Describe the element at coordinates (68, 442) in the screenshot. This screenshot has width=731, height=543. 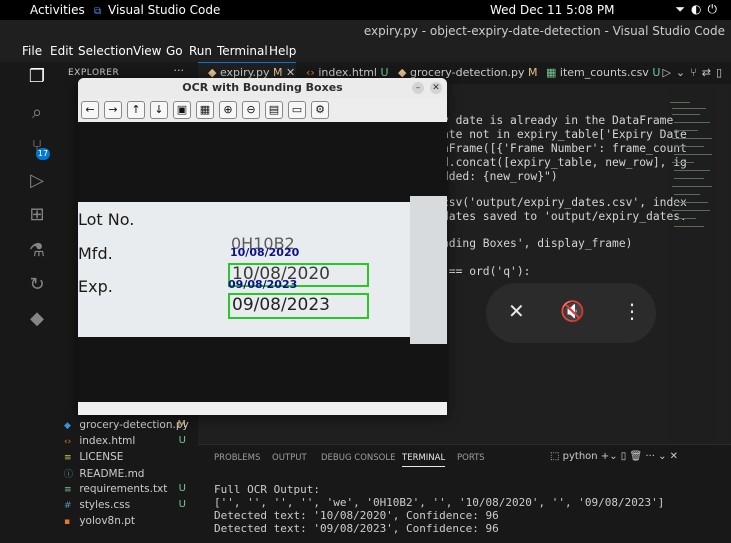
I see `html-icon: ‹›` at that location.